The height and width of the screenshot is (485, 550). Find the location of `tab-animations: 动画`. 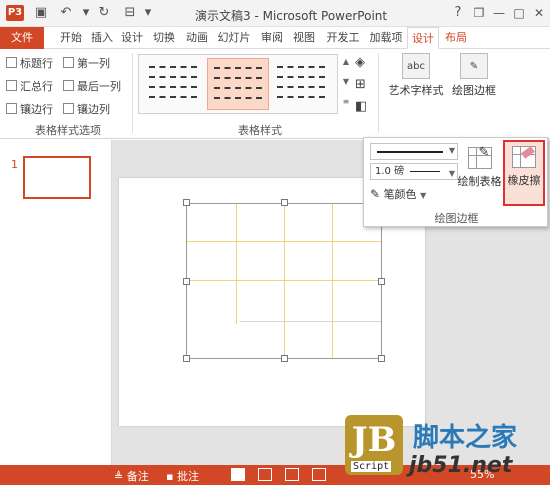

tab-animations: 动画 is located at coordinates (197, 38).